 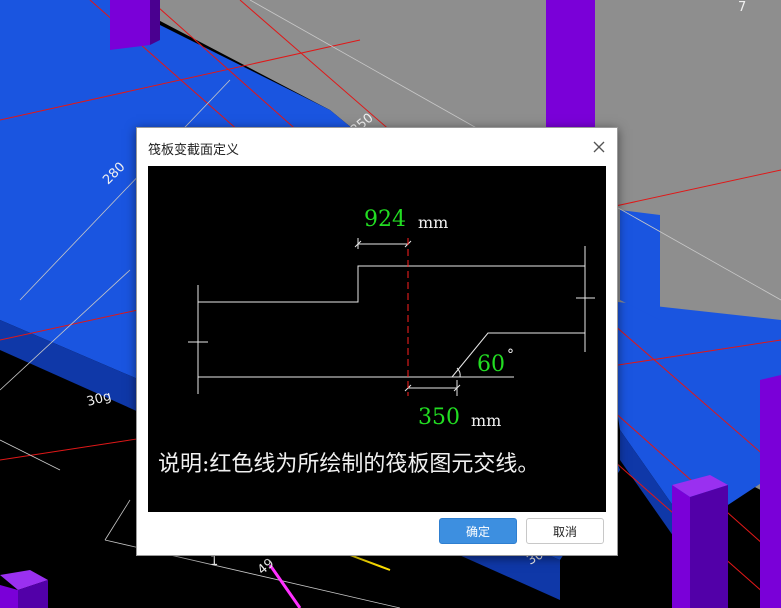 What do you see at coordinates (565, 531) in the screenshot?
I see `cancel-button: 取消` at bounding box center [565, 531].